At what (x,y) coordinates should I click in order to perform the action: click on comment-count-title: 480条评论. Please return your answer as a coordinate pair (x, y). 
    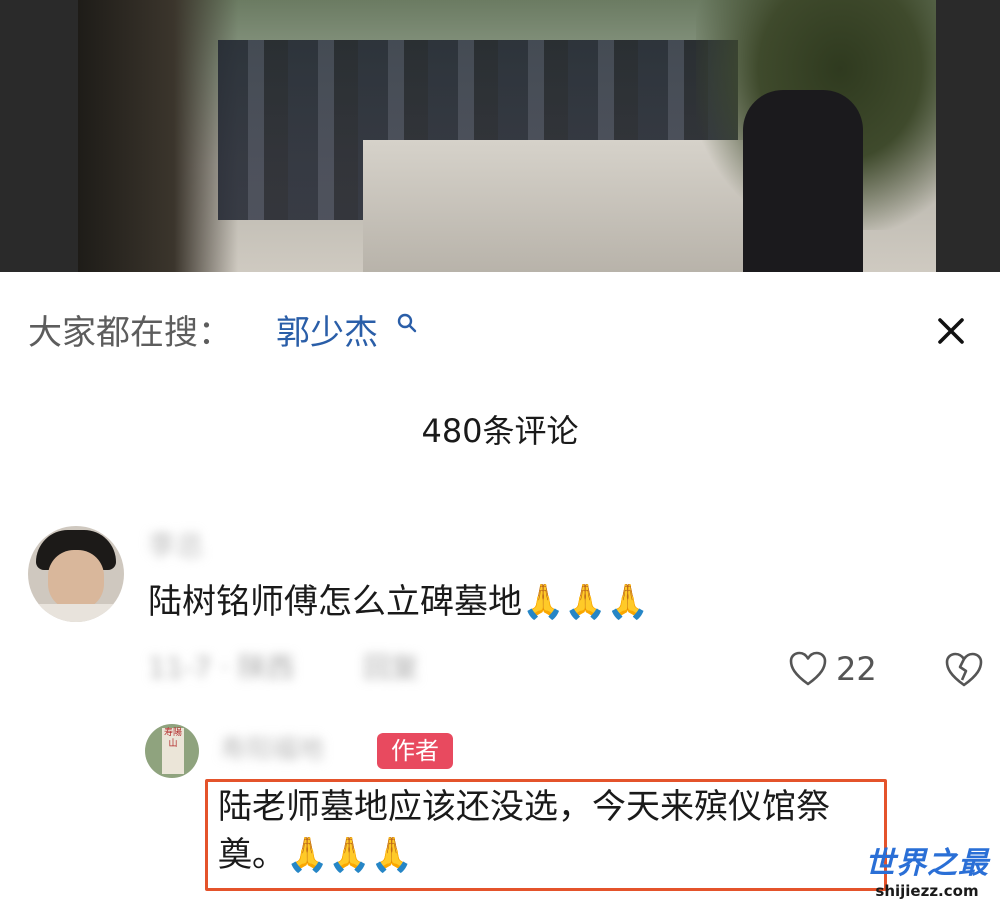
    Looking at the image, I should click on (500, 431).